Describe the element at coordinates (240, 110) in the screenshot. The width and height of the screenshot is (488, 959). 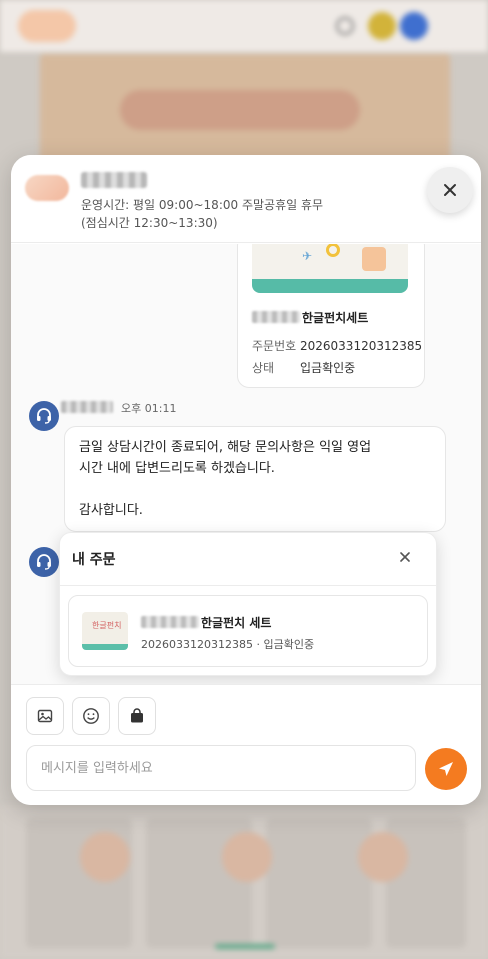
I see `background-hero-title` at that location.